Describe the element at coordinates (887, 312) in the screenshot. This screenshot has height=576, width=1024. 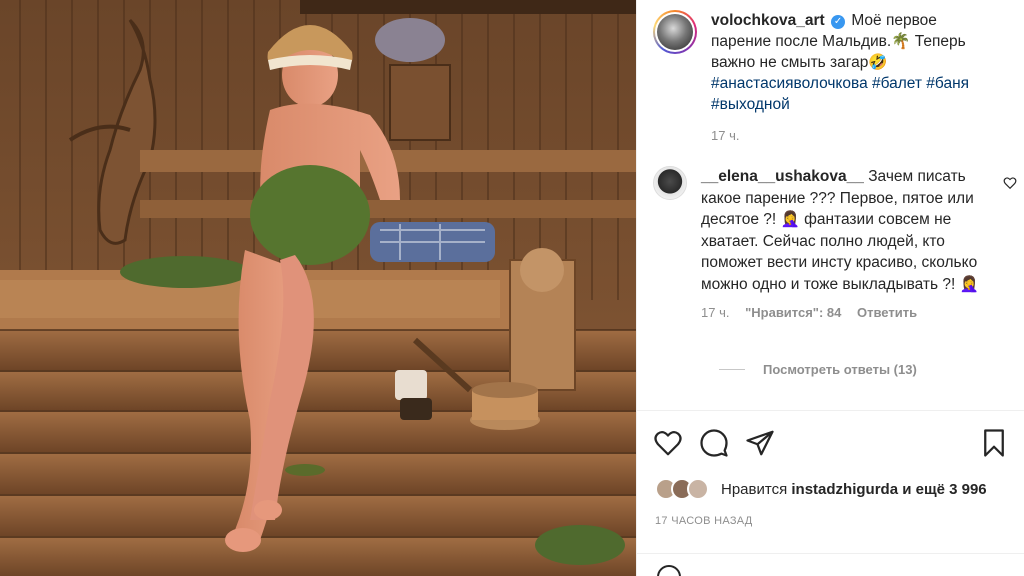
I see `reply-button: Ответить` at that location.